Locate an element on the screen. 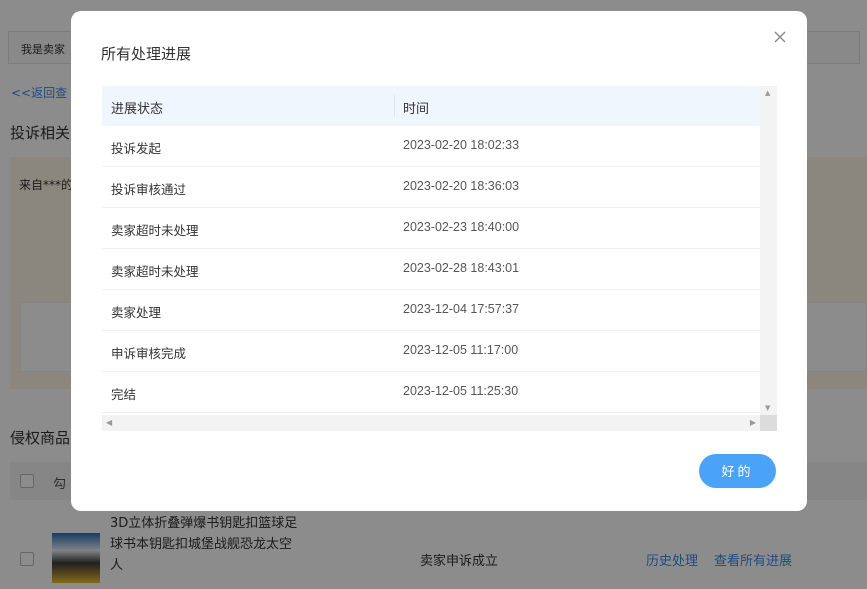 Image resolution: width=867 pixels, height=589 pixels. row-status: 投诉审核通过 is located at coordinates (149, 189).